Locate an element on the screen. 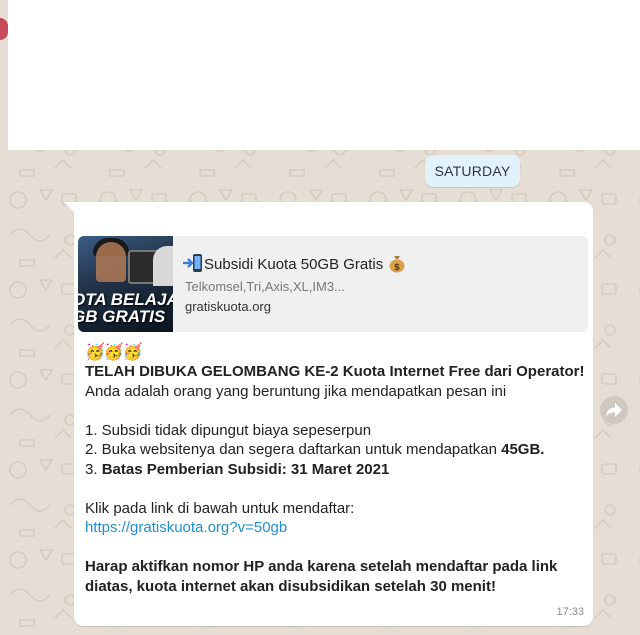  forward-button is located at coordinates (614, 410).